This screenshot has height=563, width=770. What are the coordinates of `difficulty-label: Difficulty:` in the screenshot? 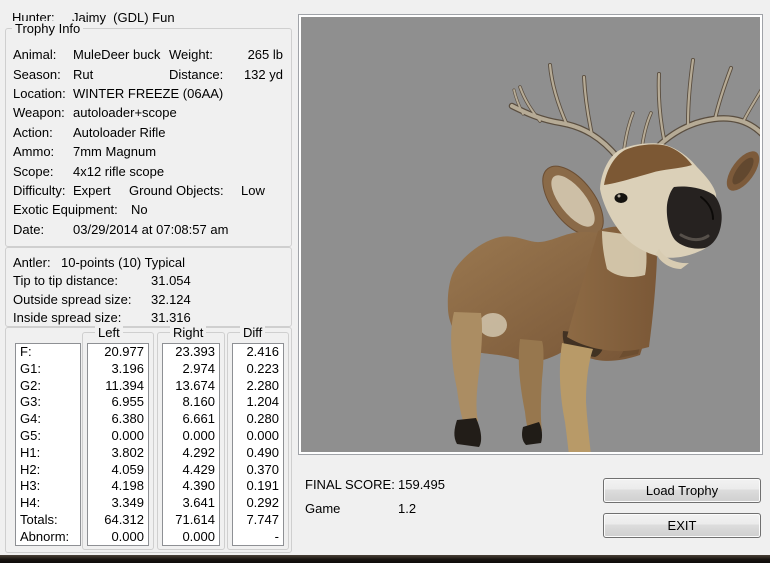 It's located at (39, 190).